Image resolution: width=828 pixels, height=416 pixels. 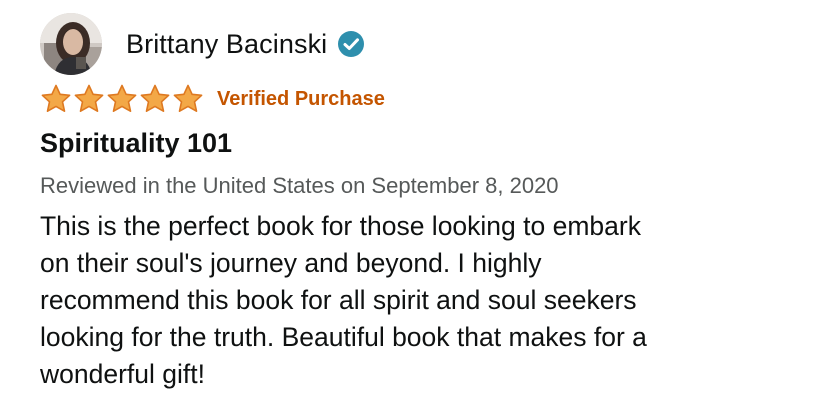 I want to click on review-title: Spirituality 101, so click(x=136, y=143).